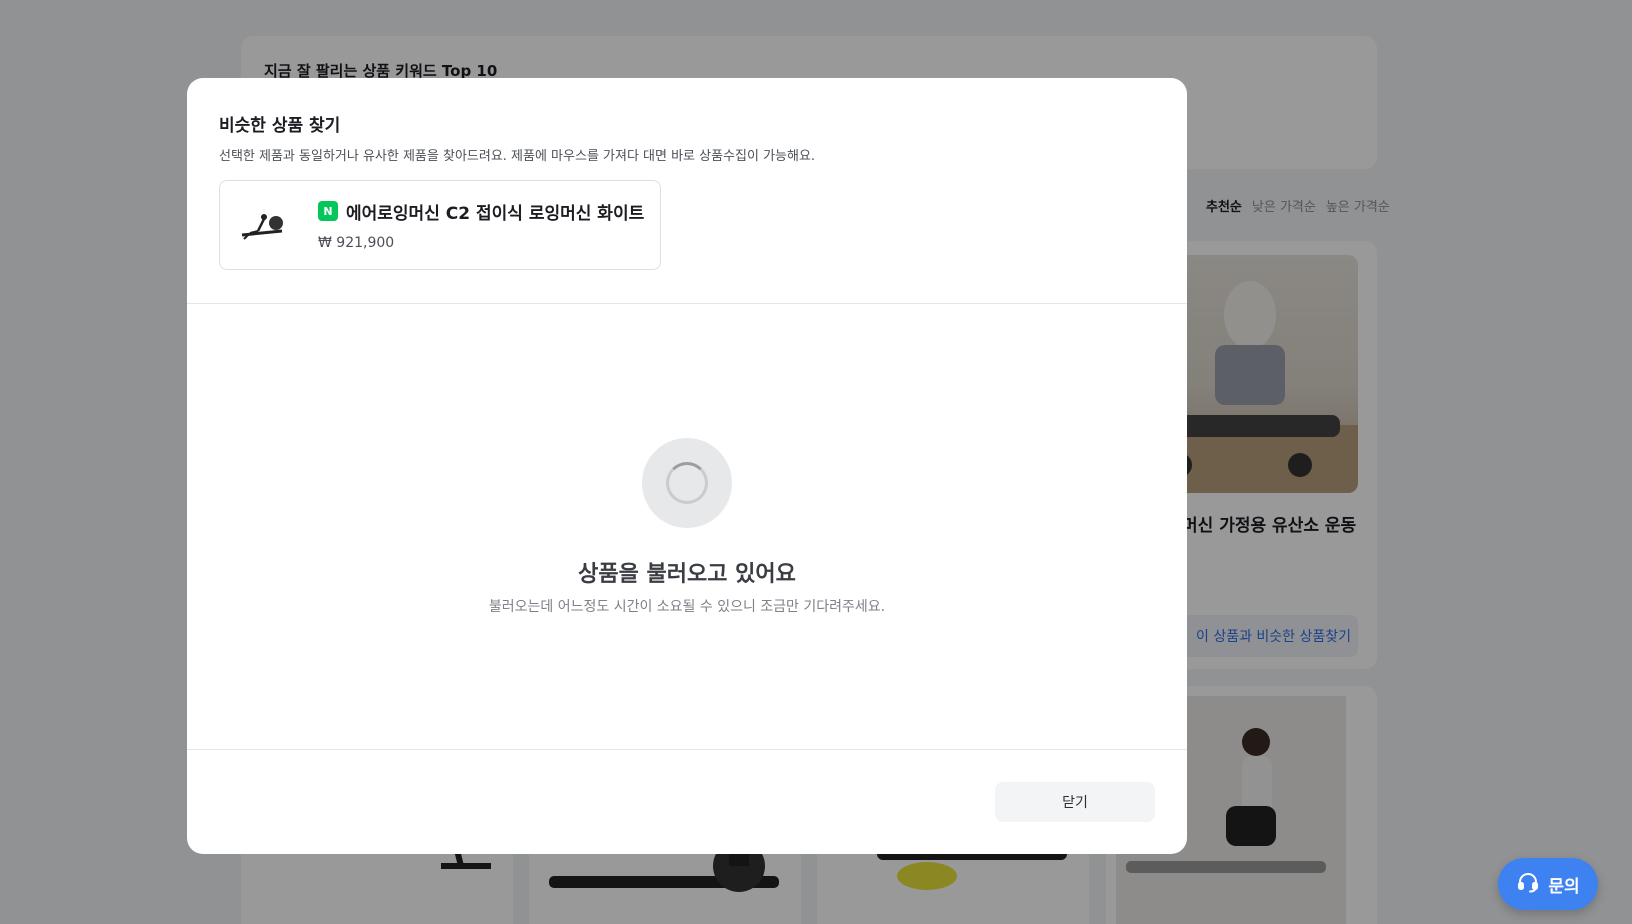 Image resolution: width=1632 pixels, height=924 pixels. Describe the element at coordinates (1564, 886) in the screenshot. I see `help-label: 문의` at that location.